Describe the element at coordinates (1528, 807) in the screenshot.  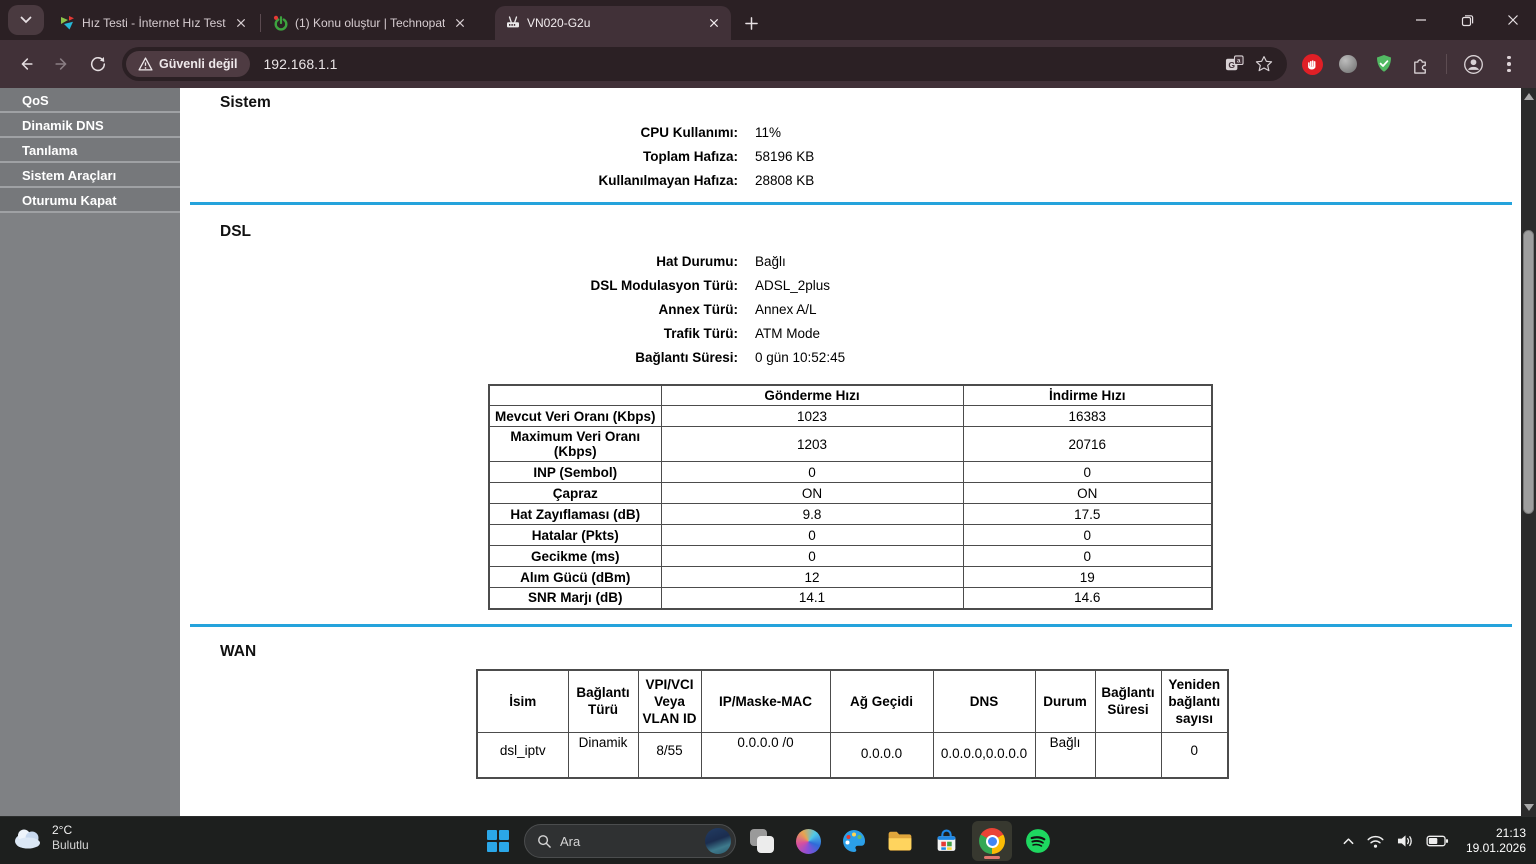
I see `scroll-down-icon` at that location.